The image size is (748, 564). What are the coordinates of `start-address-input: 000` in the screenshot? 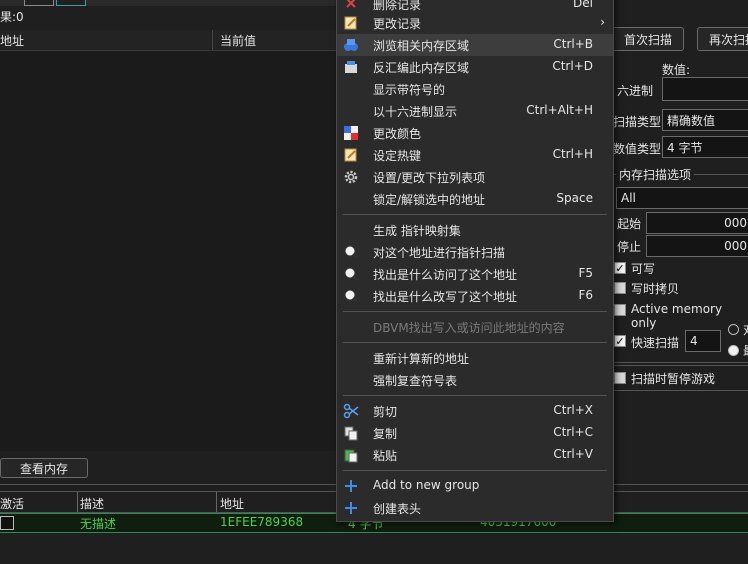 It's located at (697, 223).